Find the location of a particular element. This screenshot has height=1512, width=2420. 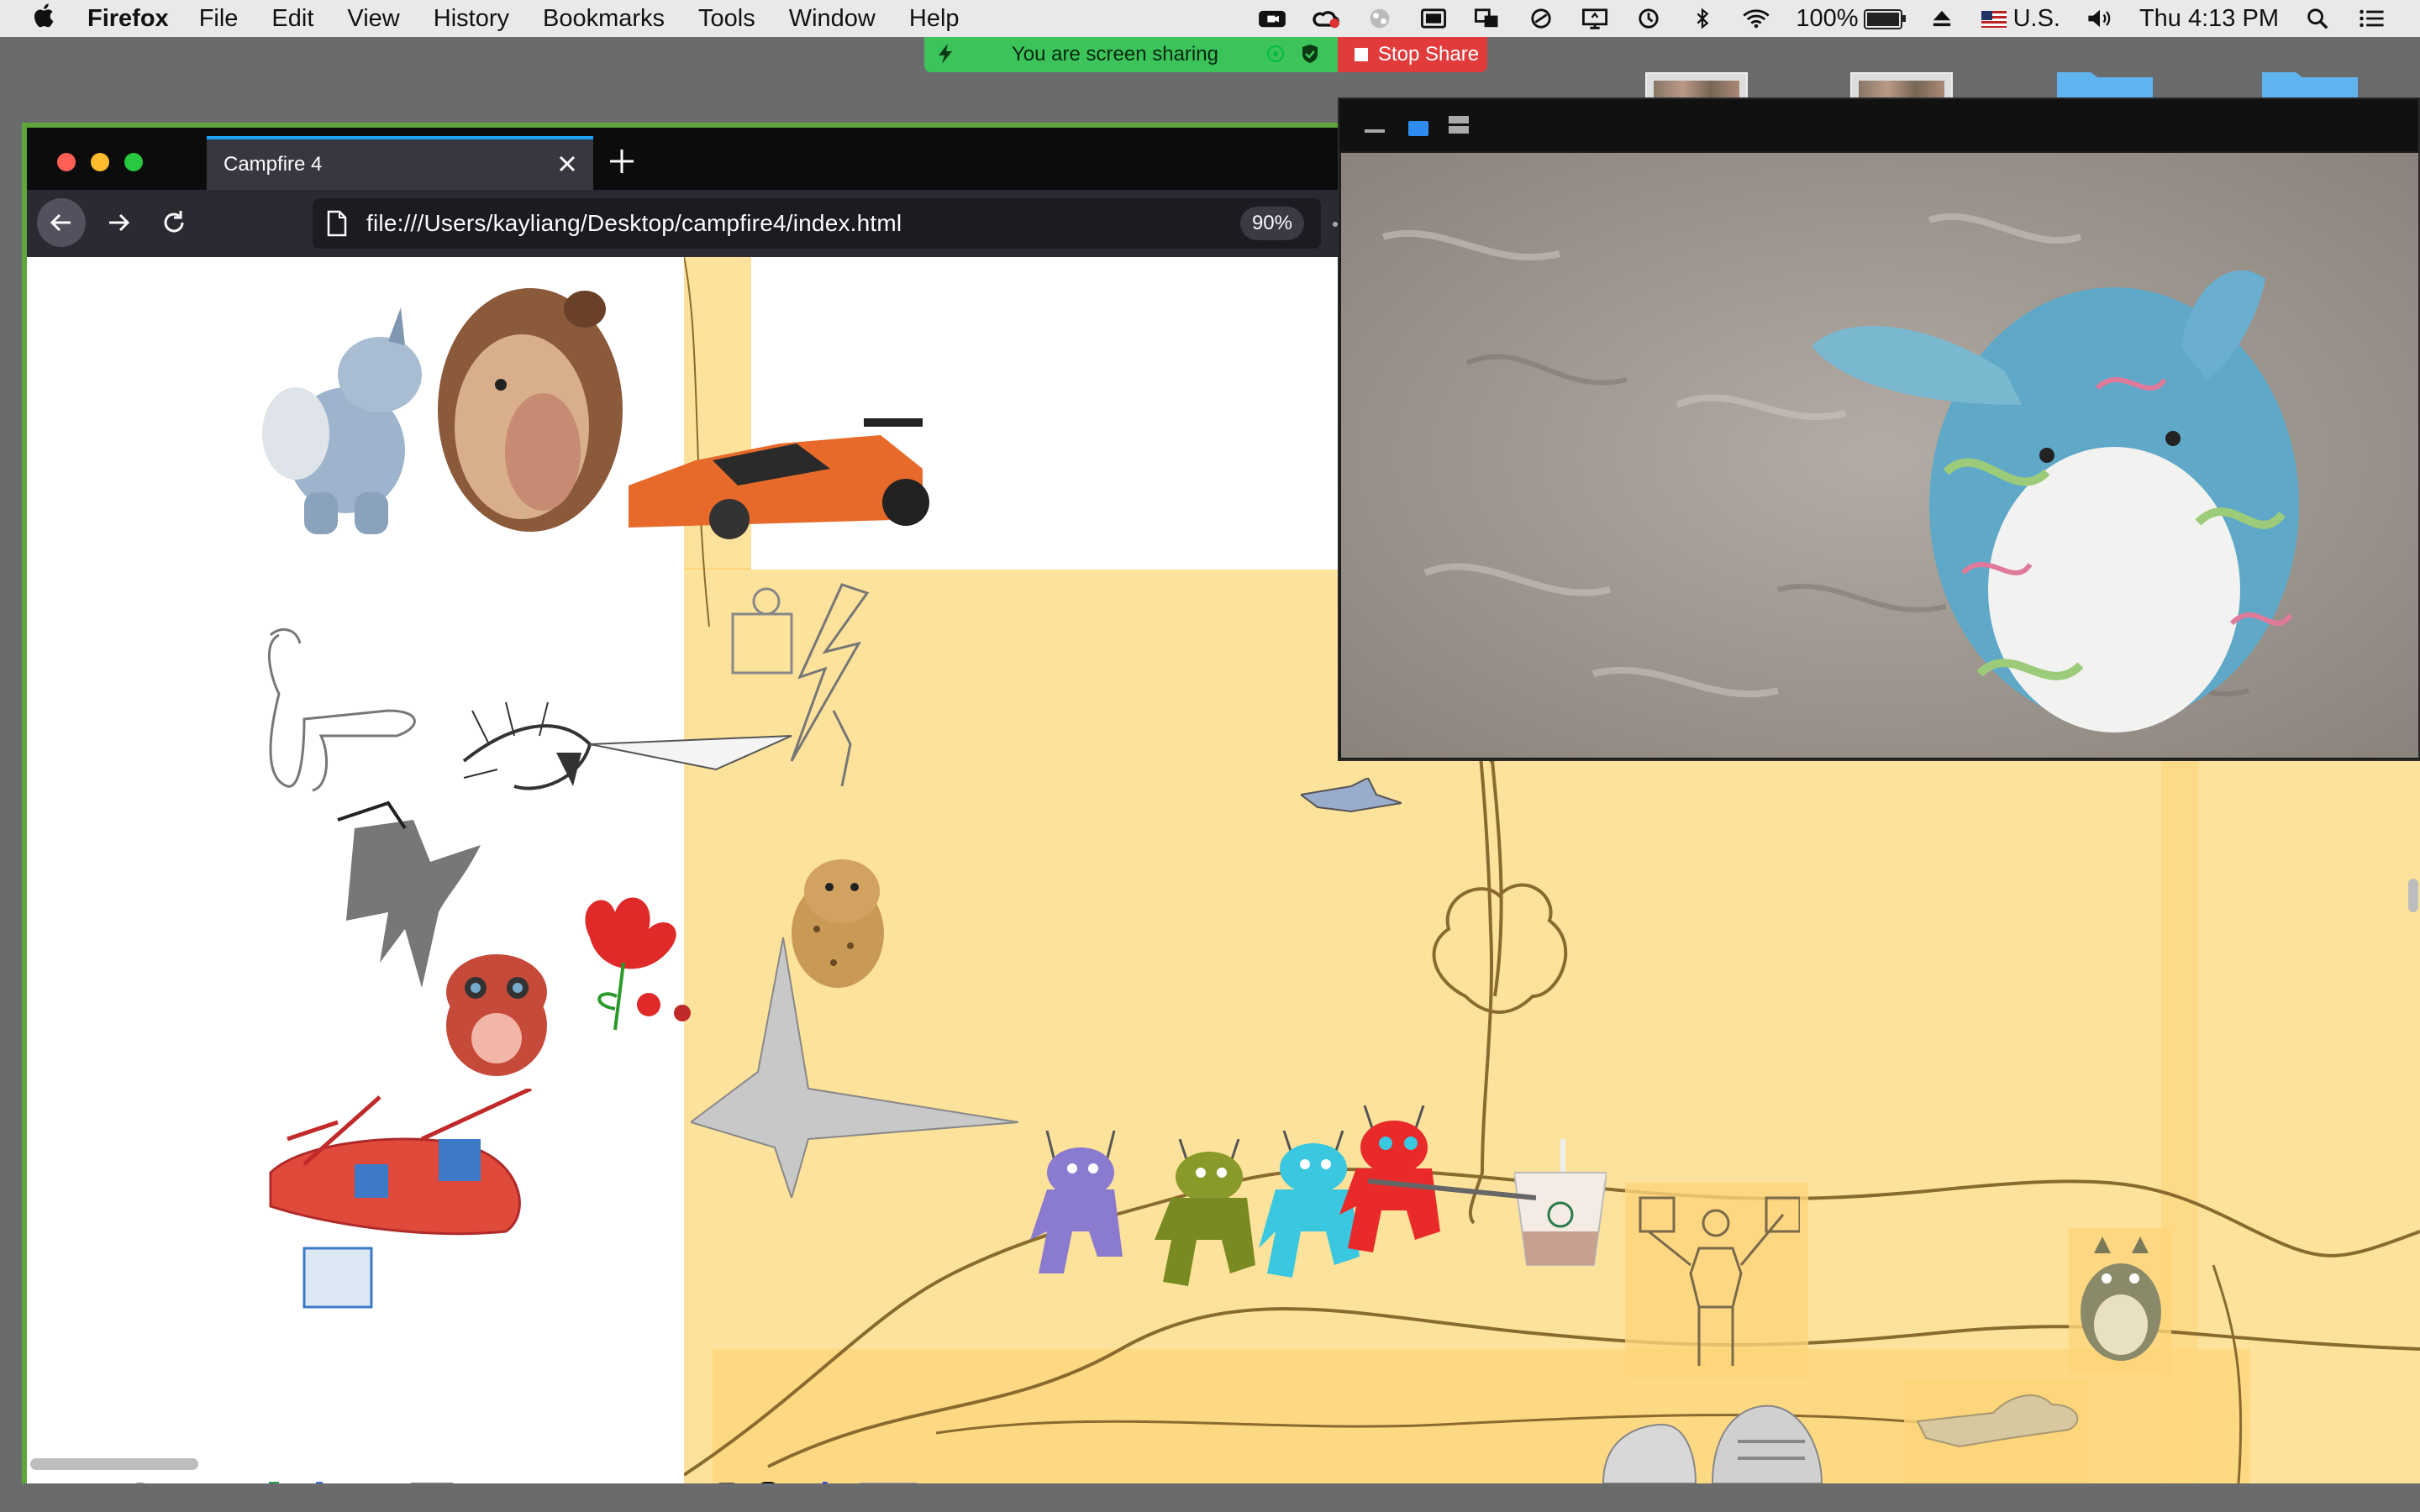

toy-race-car is located at coordinates (780, 477).